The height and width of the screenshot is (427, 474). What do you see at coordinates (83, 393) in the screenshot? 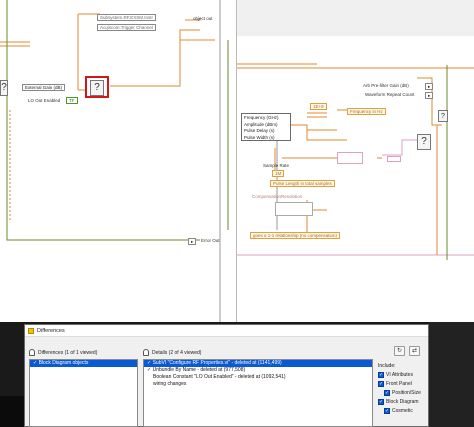
I see `differences-list: ✓ Block Diagram objects` at bounding box center [83, 393].